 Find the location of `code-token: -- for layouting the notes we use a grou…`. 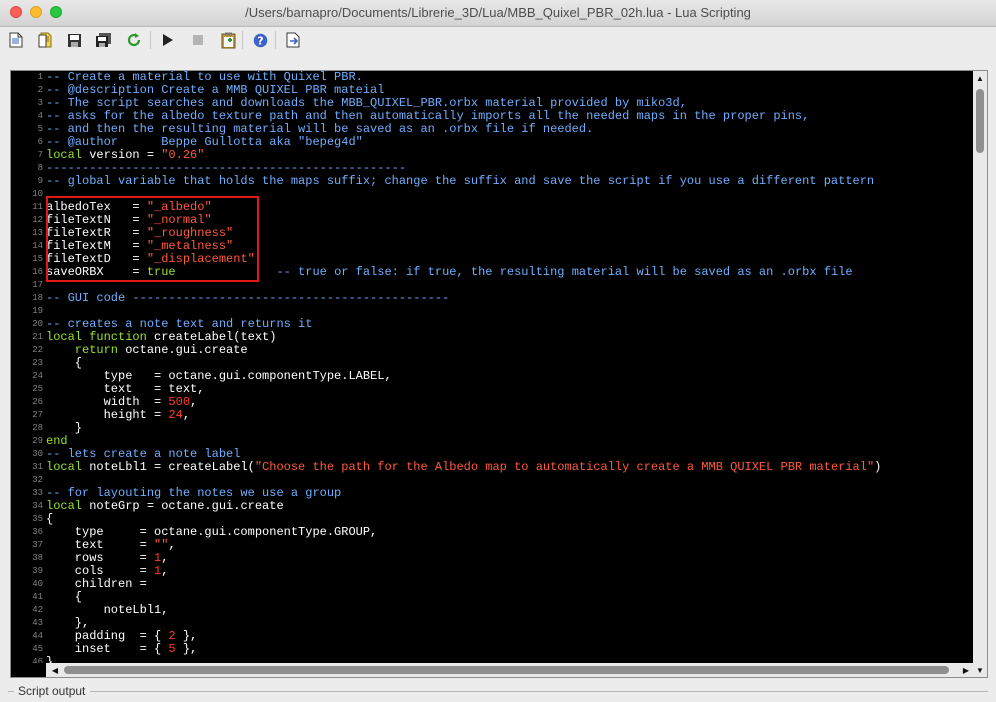

code-token: -- for layouting the notes we use a grou… is located at coordinates (194, 493).